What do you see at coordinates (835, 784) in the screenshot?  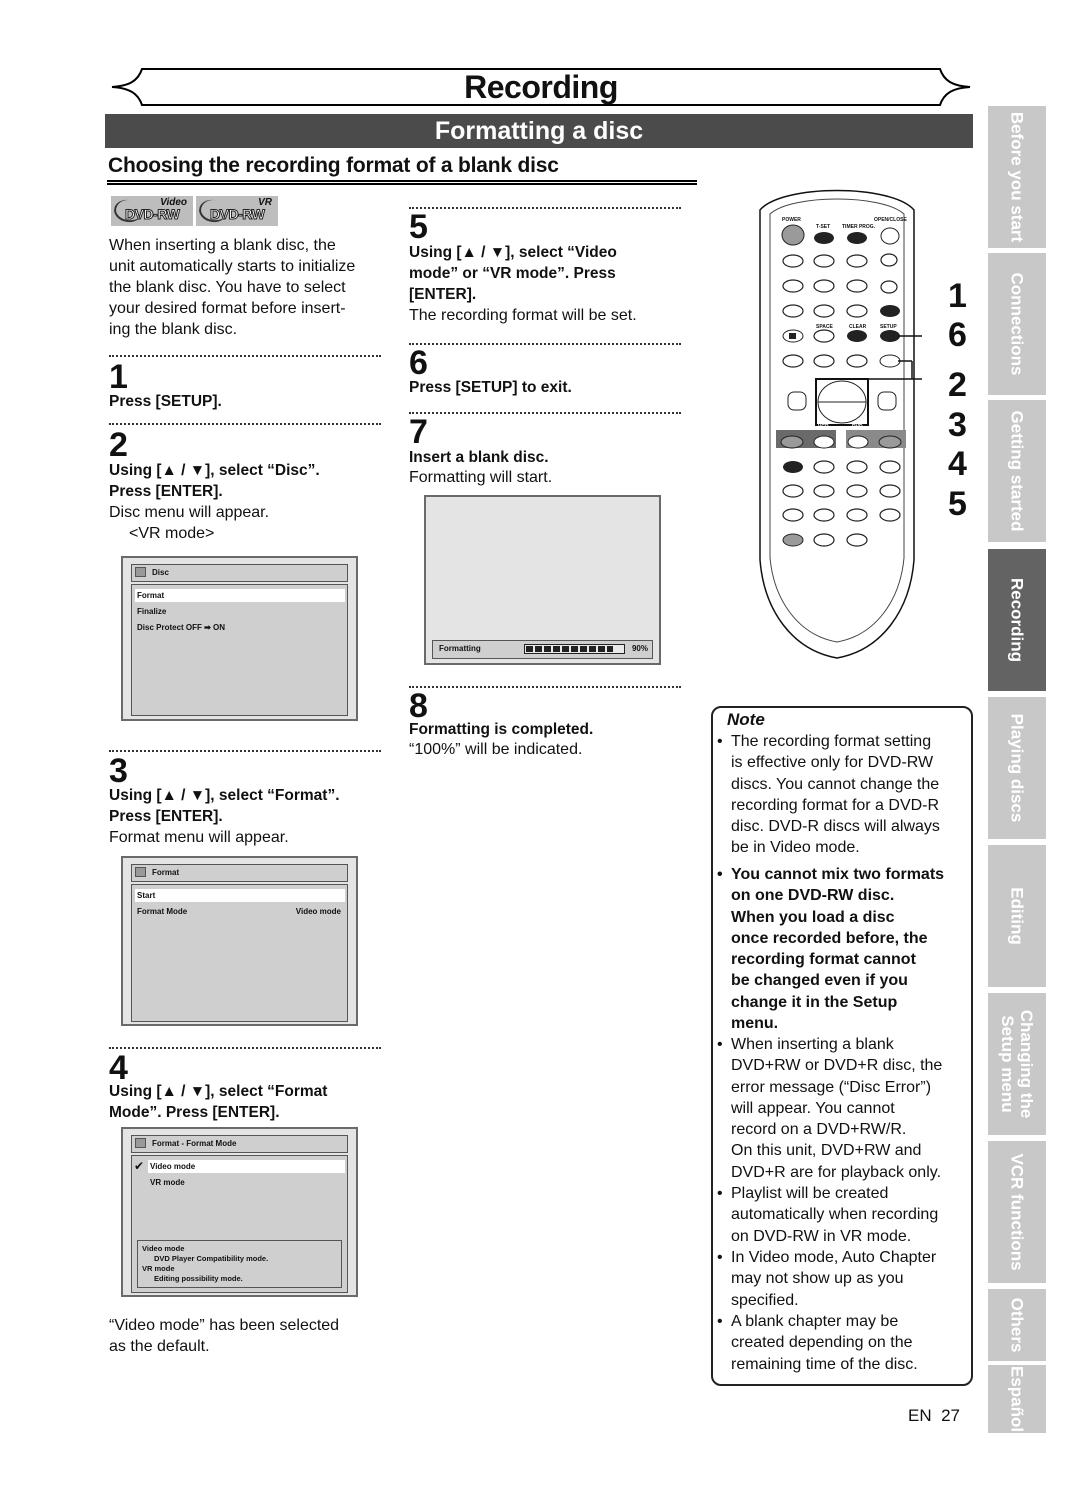 I see `note-line: discs. You cannot change the` at bounding box center [835, 784].